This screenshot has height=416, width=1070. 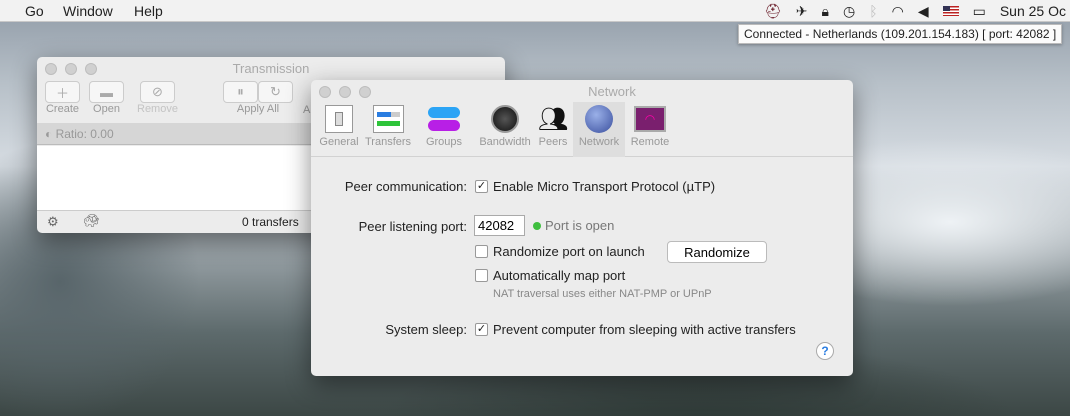 I want to click on port-status-icon, so click(x=537, y=225).